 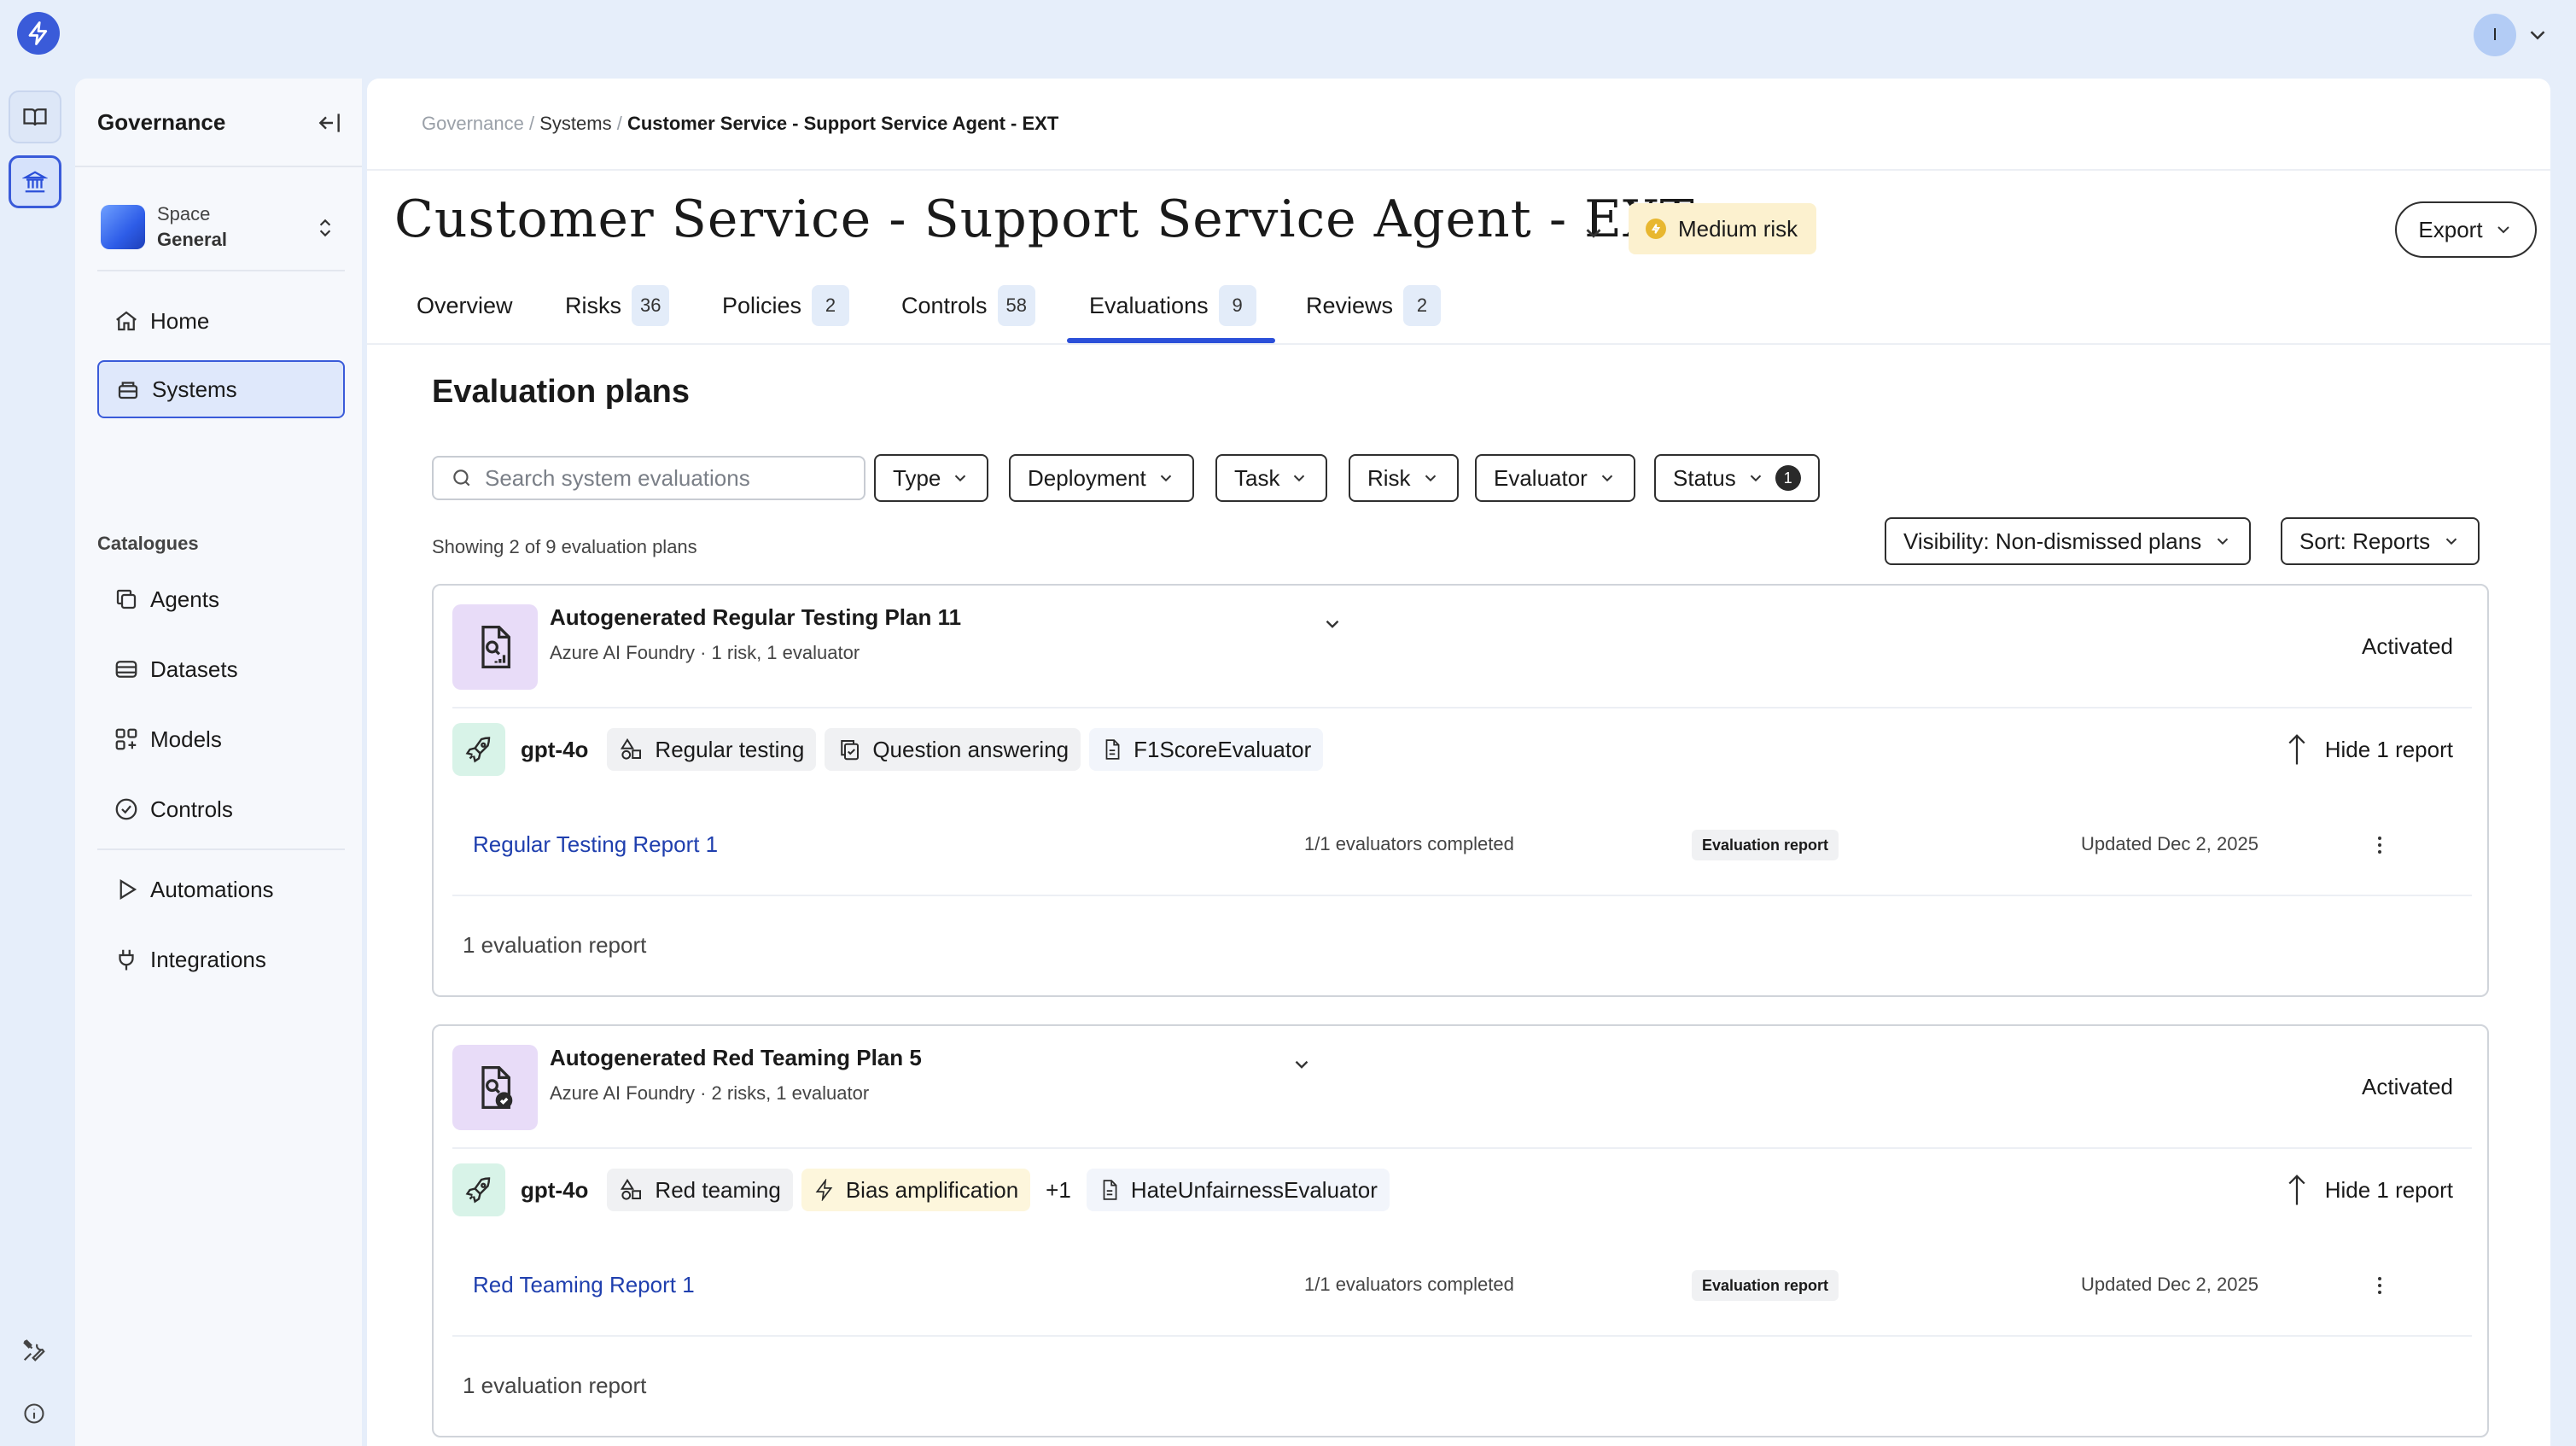 What do you see at coordinates (736, 1058) in the screenshot?
I see `plan-name: Autogenerated Red Teaming Plan 5` at bounding box center [736, 1058].